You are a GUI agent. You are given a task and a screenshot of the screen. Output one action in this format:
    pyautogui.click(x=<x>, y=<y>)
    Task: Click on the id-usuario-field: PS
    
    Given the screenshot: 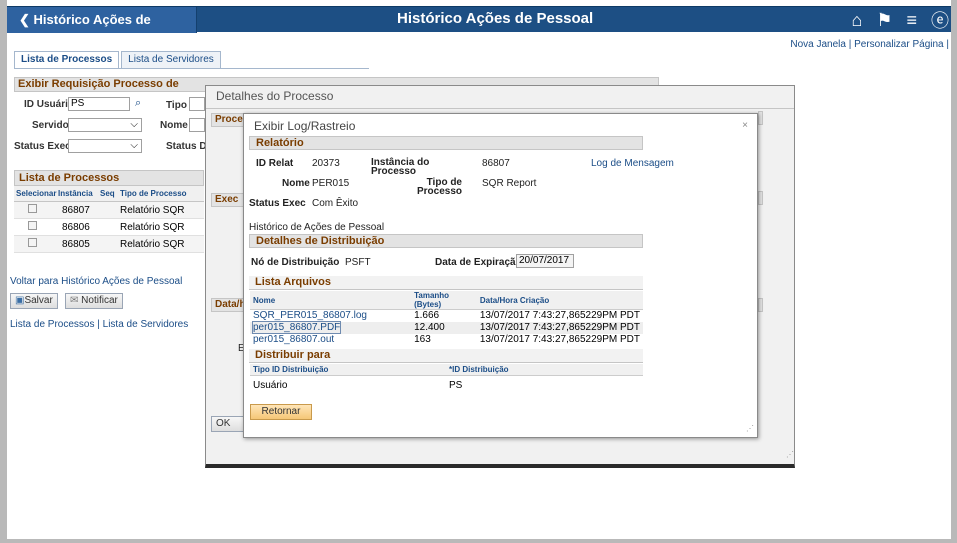 What is the action you would take?
    pyautogui.click(x=99, y=104)
    